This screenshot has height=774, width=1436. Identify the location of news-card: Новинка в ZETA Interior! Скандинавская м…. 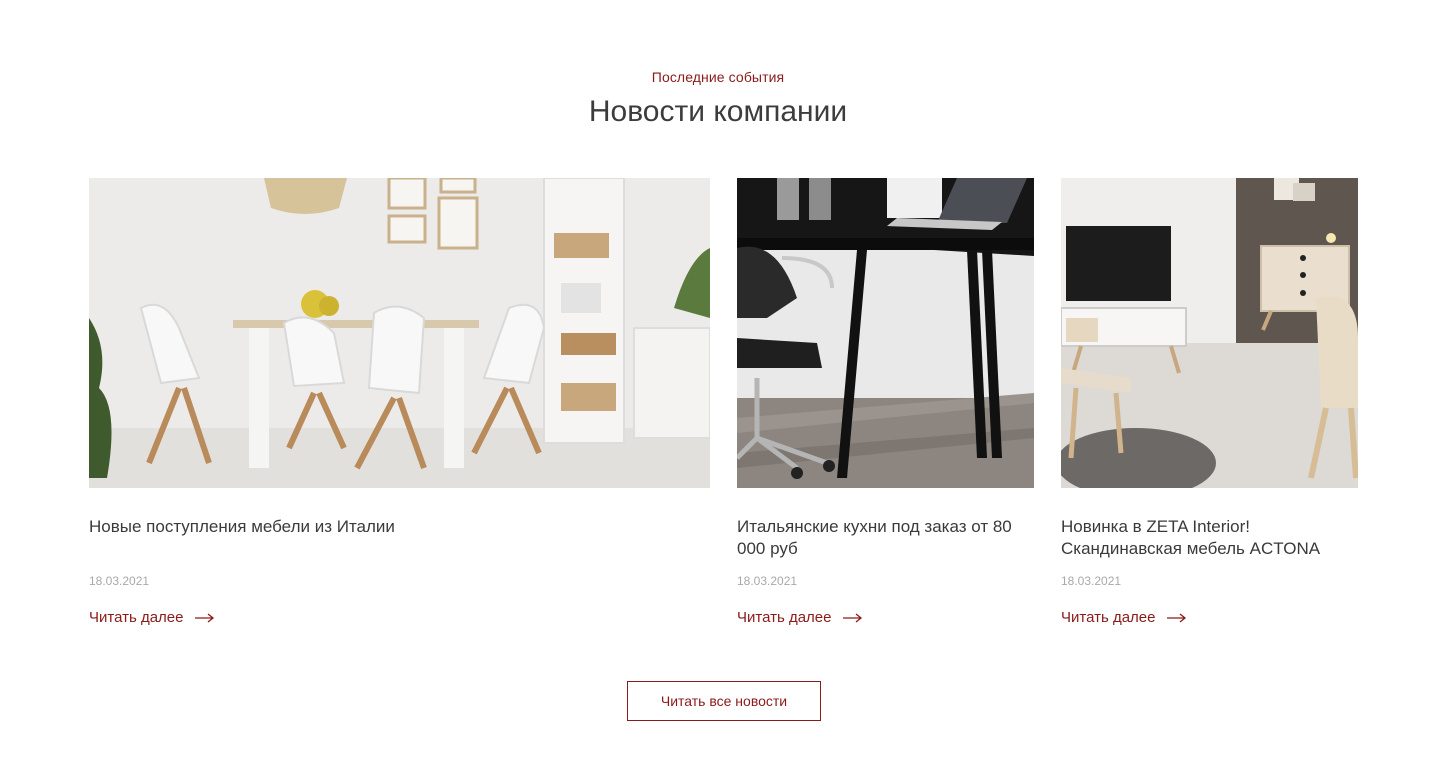
(1209, 402).